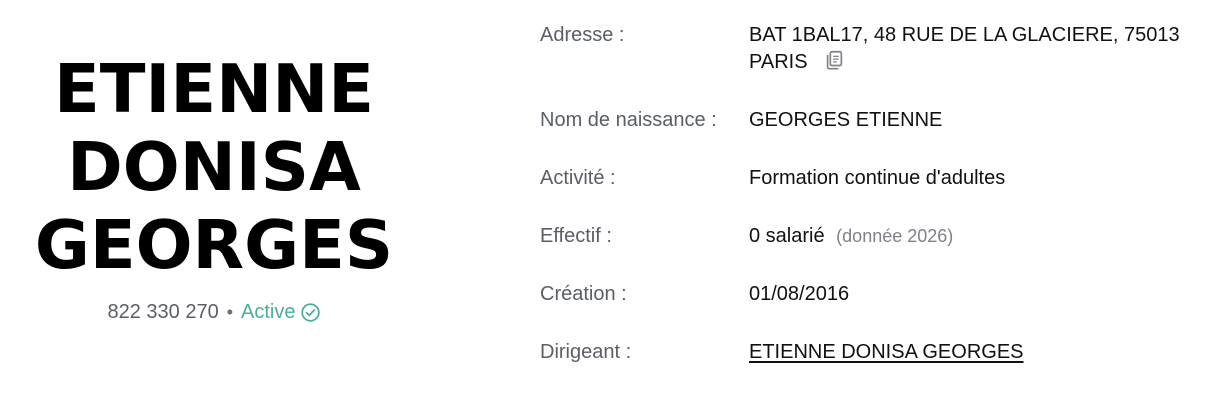 Image resolution: width=1213 pixels, height=403 pixels. What do you see at coordinates (214, 245) in the screenshot?
I see `company-name-line: GEORGES` at bounding box center [214, 245].